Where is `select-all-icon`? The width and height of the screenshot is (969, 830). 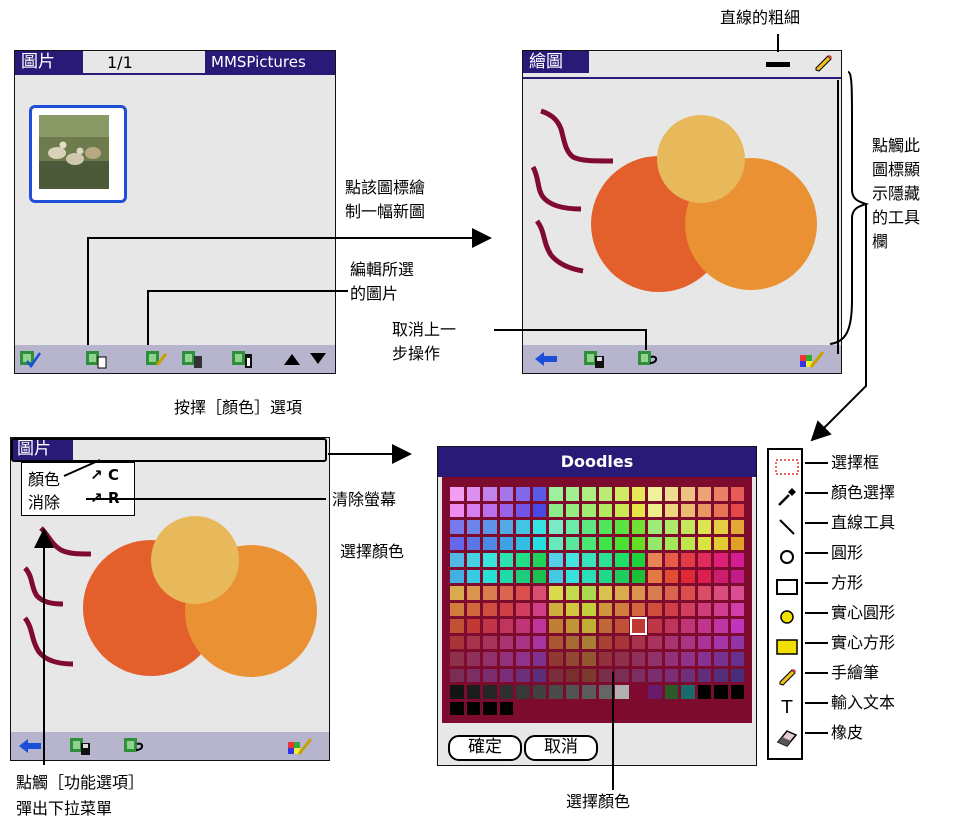
select-all-icon is located at coordinates (30, 359).